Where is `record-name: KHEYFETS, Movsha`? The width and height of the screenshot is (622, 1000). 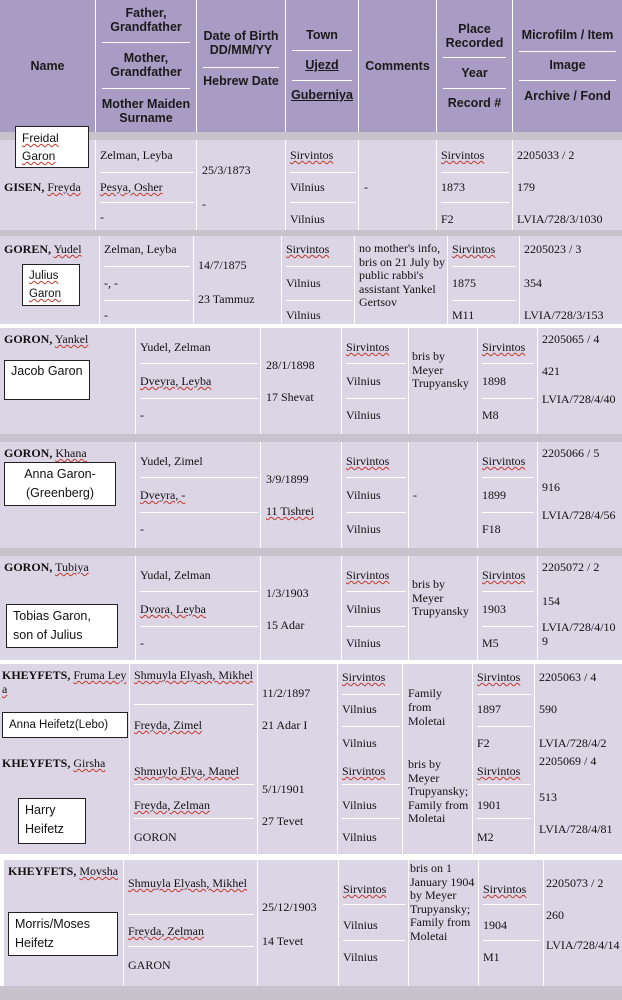 record-name: KHEYFETS, Movsha is located at coordinates (63, 871).